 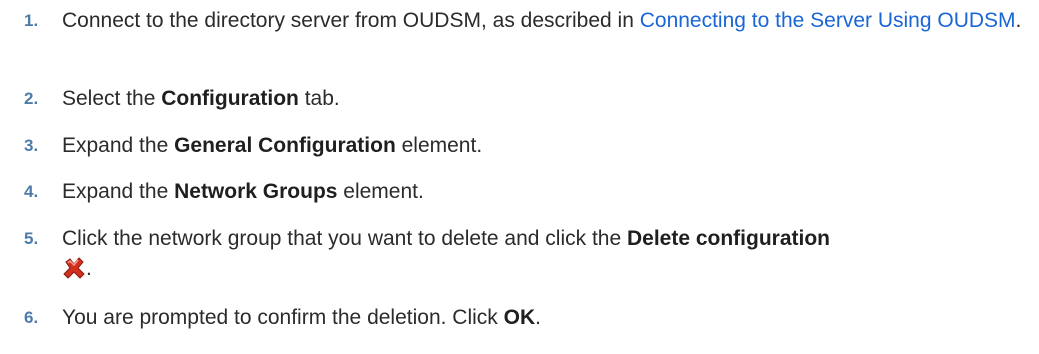 What do you see at coordinates (112, 98) in the screenshot?
I see `step-text-pre: Select the` at bounding box center [112, 98].